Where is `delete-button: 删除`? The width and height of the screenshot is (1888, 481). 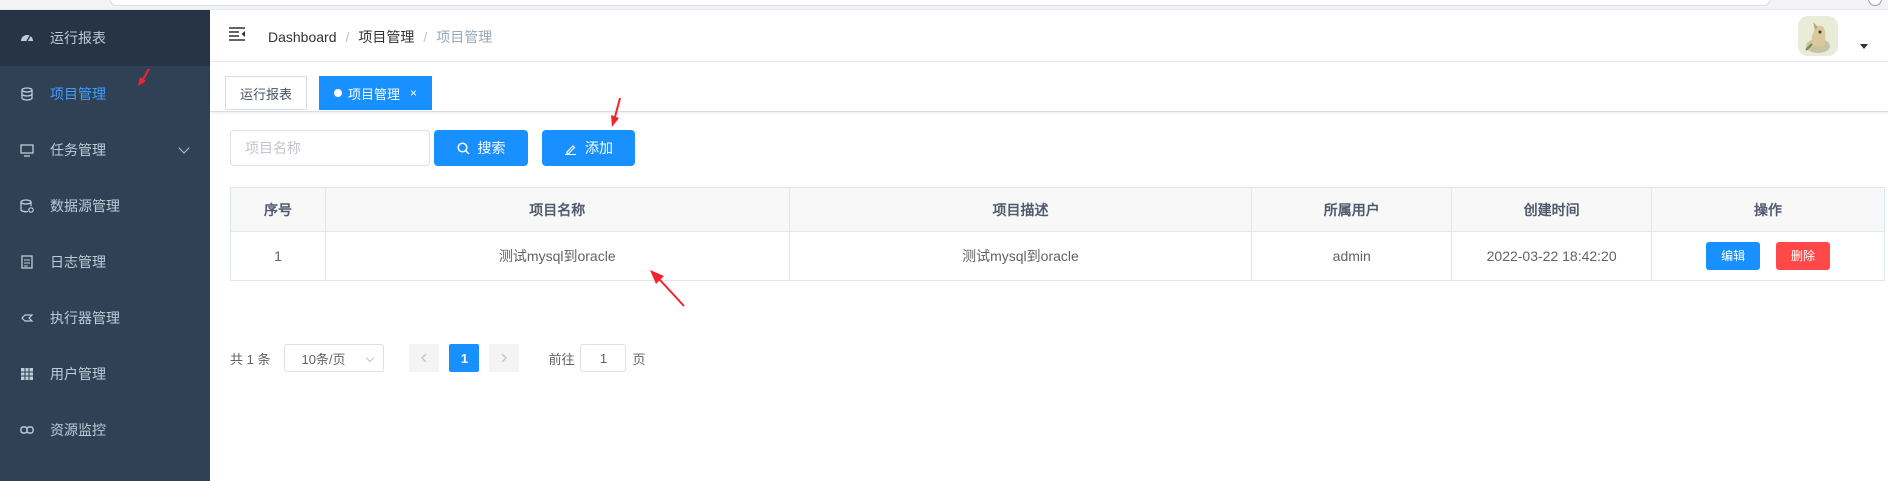 delete-button: 删除 is located at coordinates (1802, 256).